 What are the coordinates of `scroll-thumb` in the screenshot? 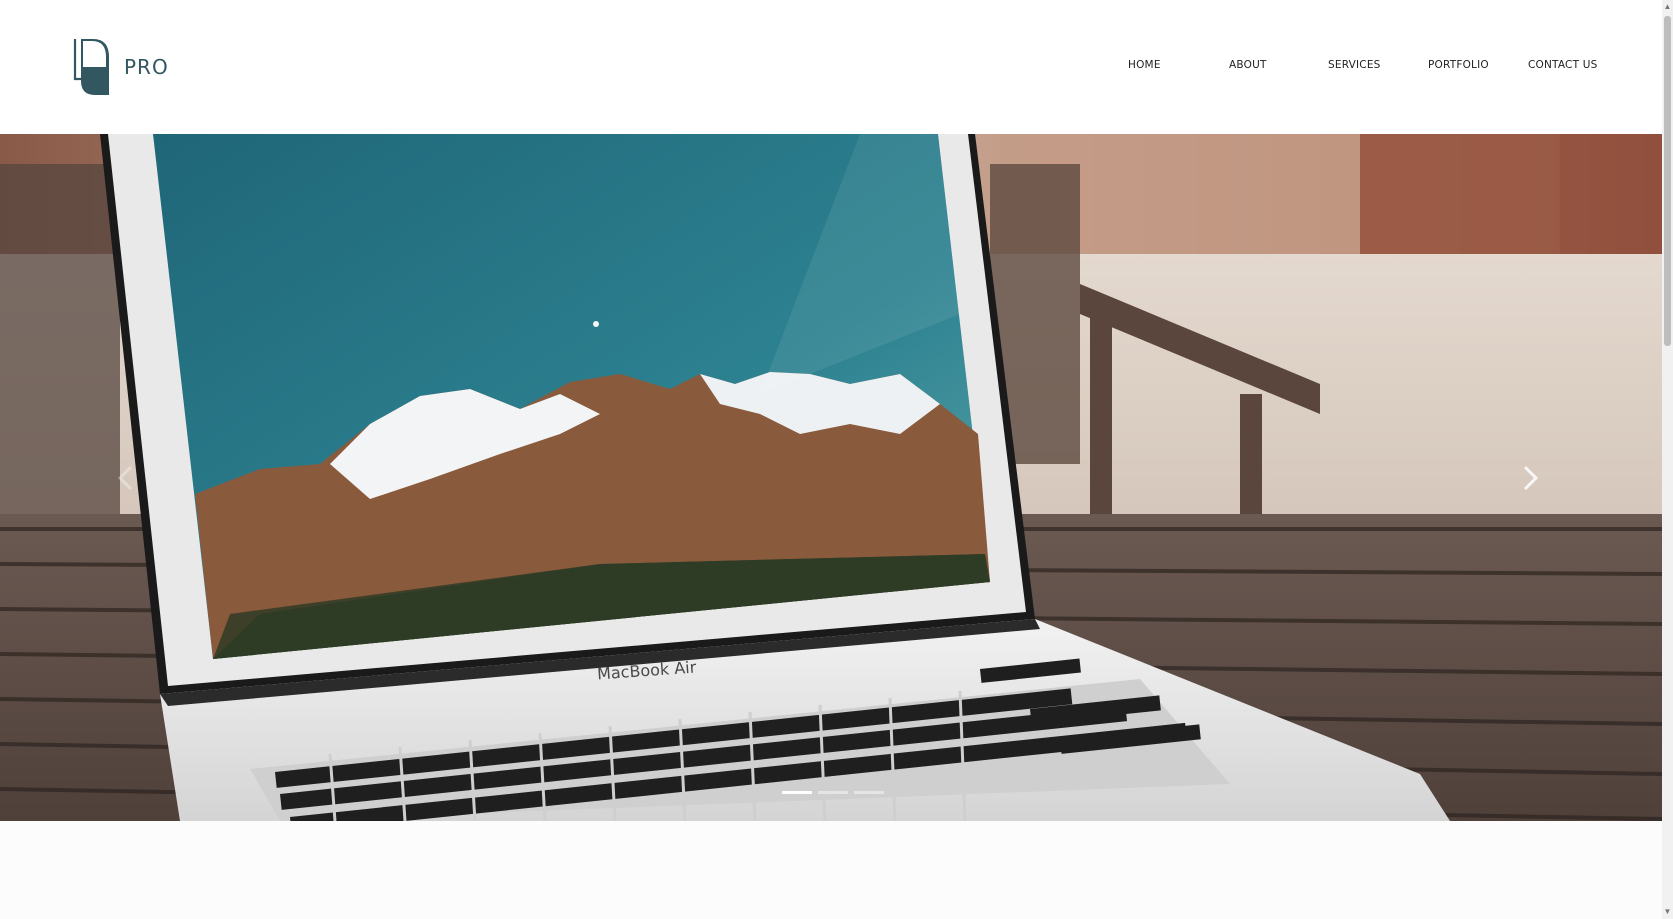 It's located at (1667, 181).